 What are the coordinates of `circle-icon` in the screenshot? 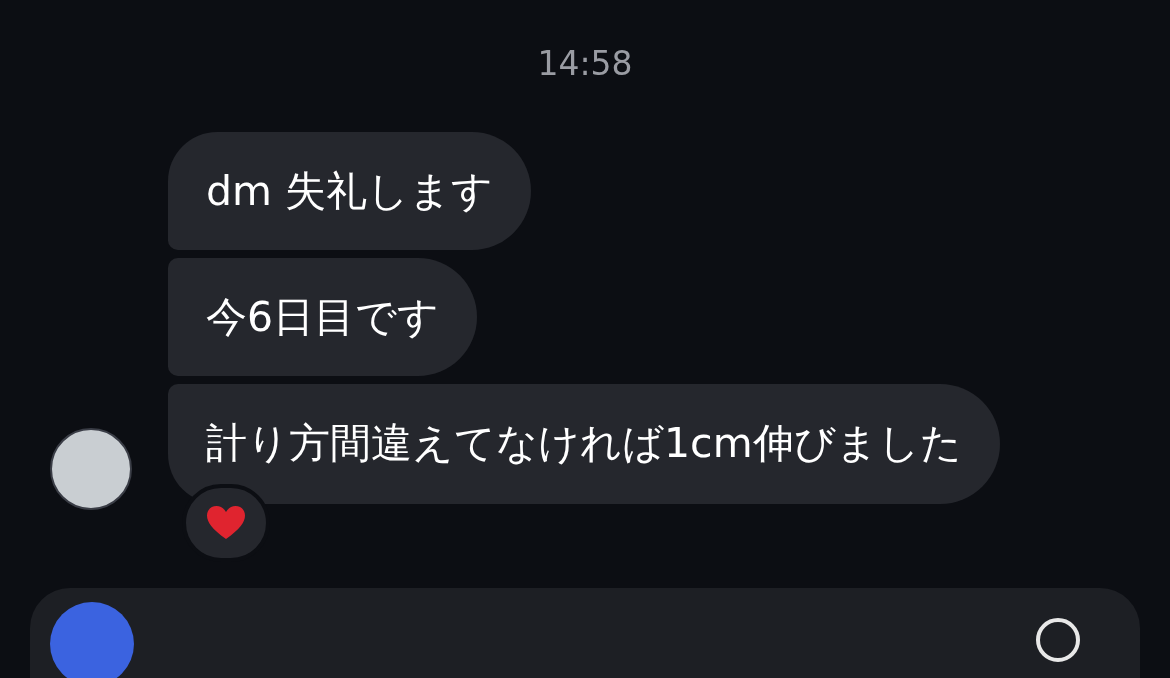 It's located at (1058, 640).